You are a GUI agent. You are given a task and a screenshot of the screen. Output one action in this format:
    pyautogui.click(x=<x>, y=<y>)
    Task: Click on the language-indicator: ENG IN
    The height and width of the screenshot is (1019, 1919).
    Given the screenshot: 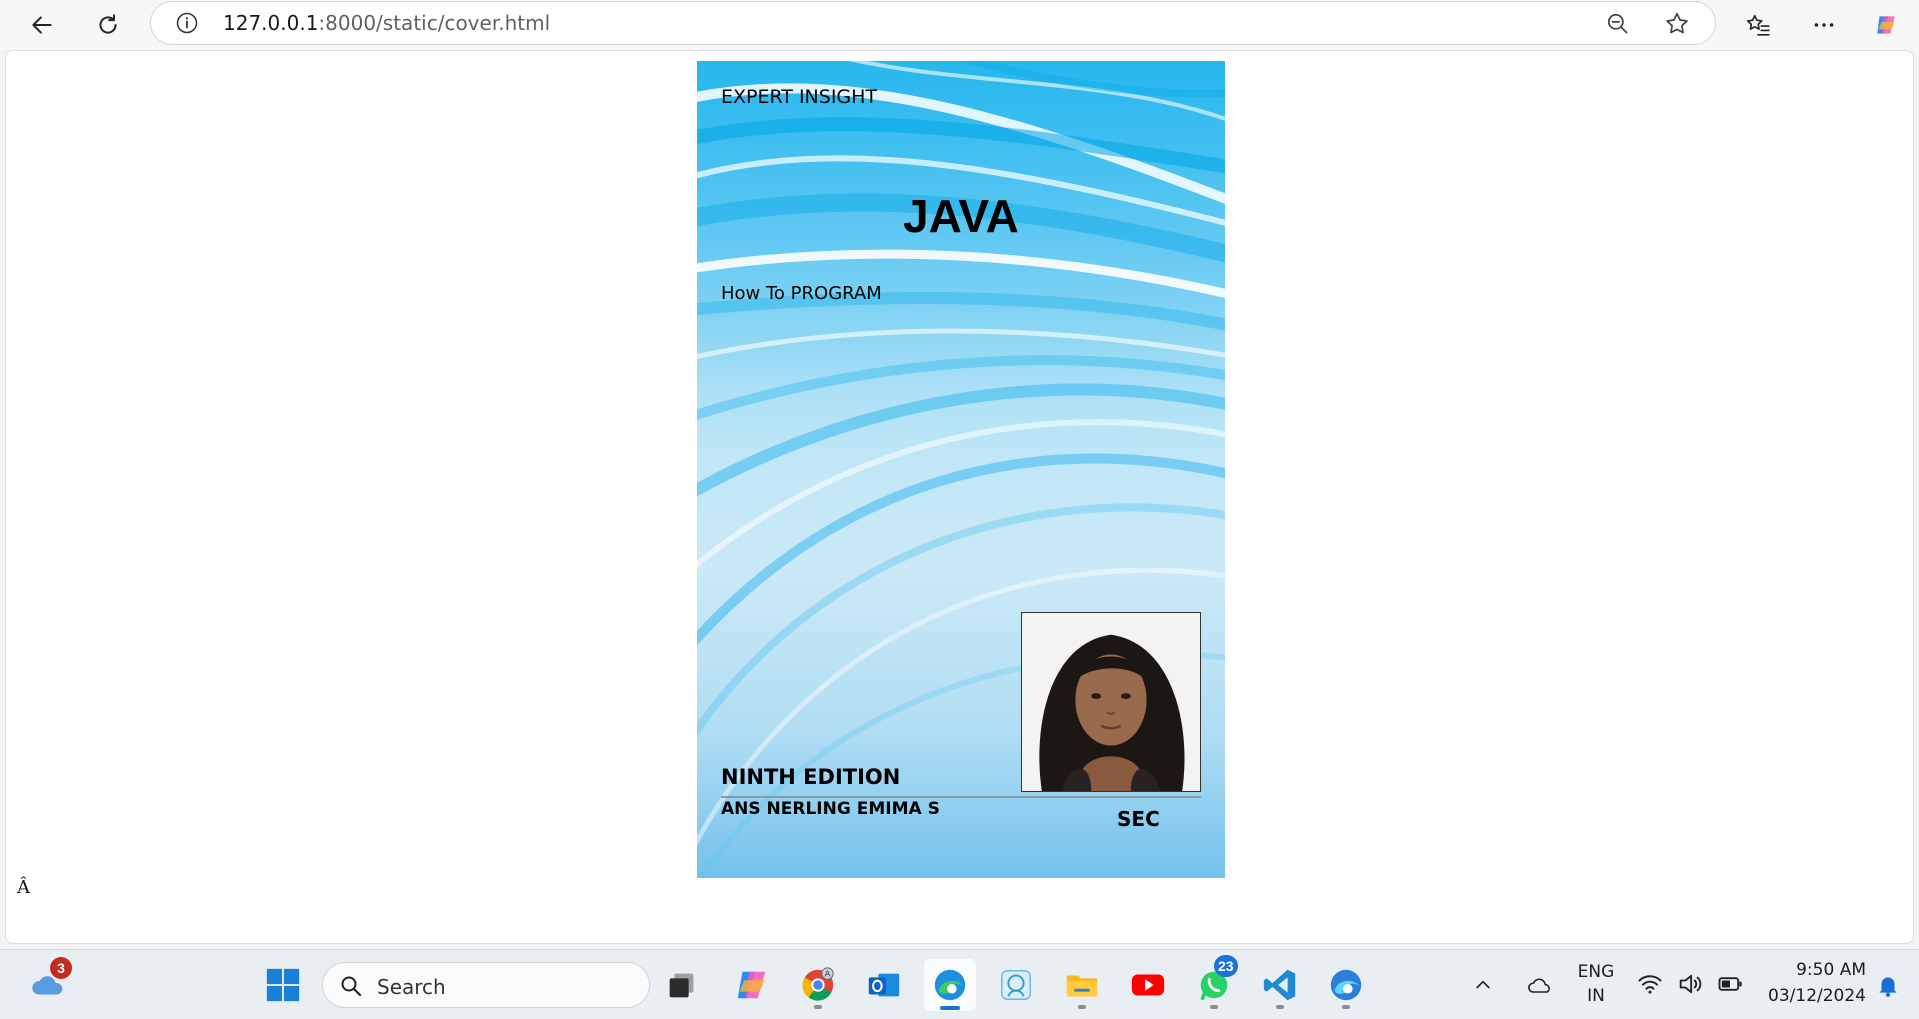 What is the action you would take?
    pyautogui.click(x=1596, y=986)
    